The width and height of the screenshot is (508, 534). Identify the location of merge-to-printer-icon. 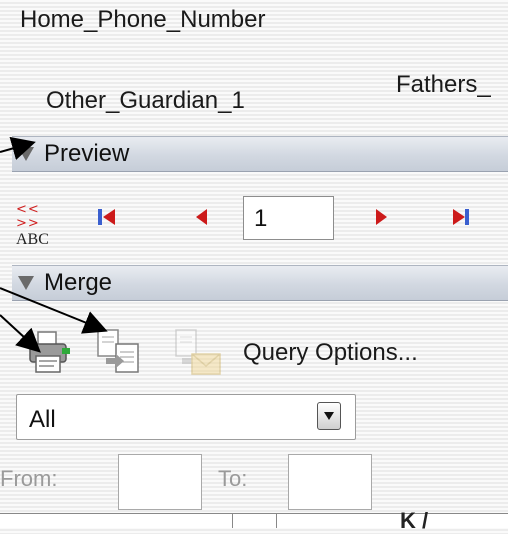
(49, 352).